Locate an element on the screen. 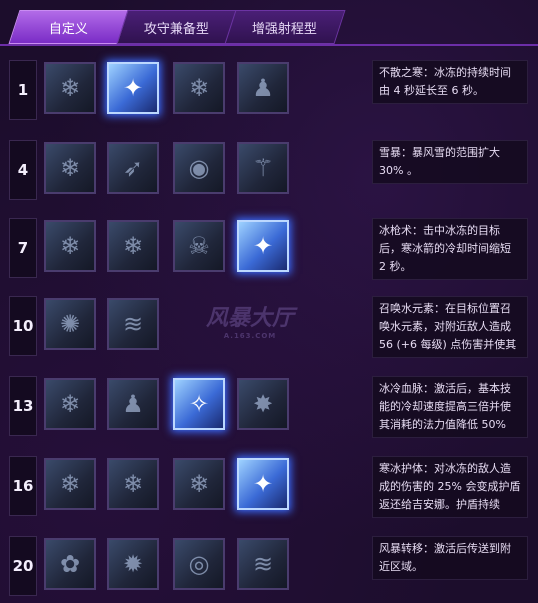  talent-button: ✺ is located at coordinates (70, 324).